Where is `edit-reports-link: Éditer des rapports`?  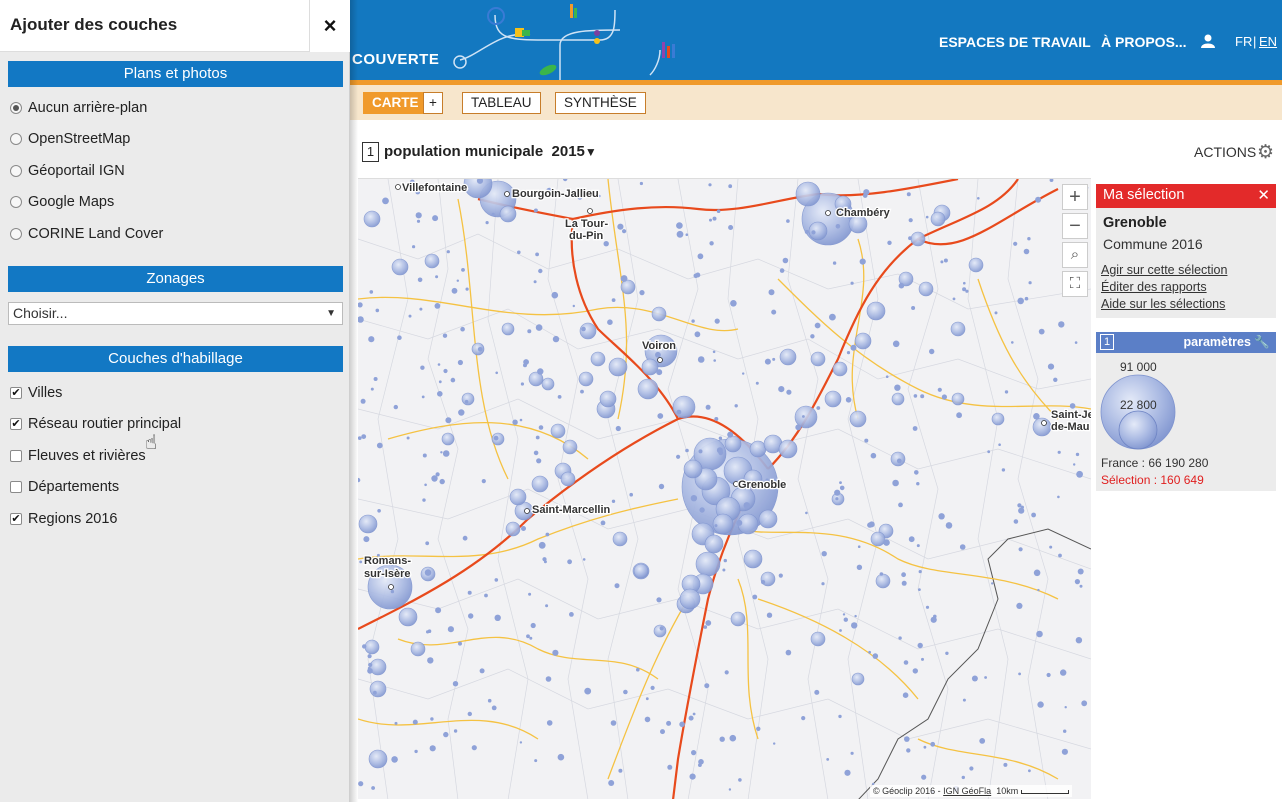
edit-reports-link: Éditer des rapports is located at coordinates (1154, 287).